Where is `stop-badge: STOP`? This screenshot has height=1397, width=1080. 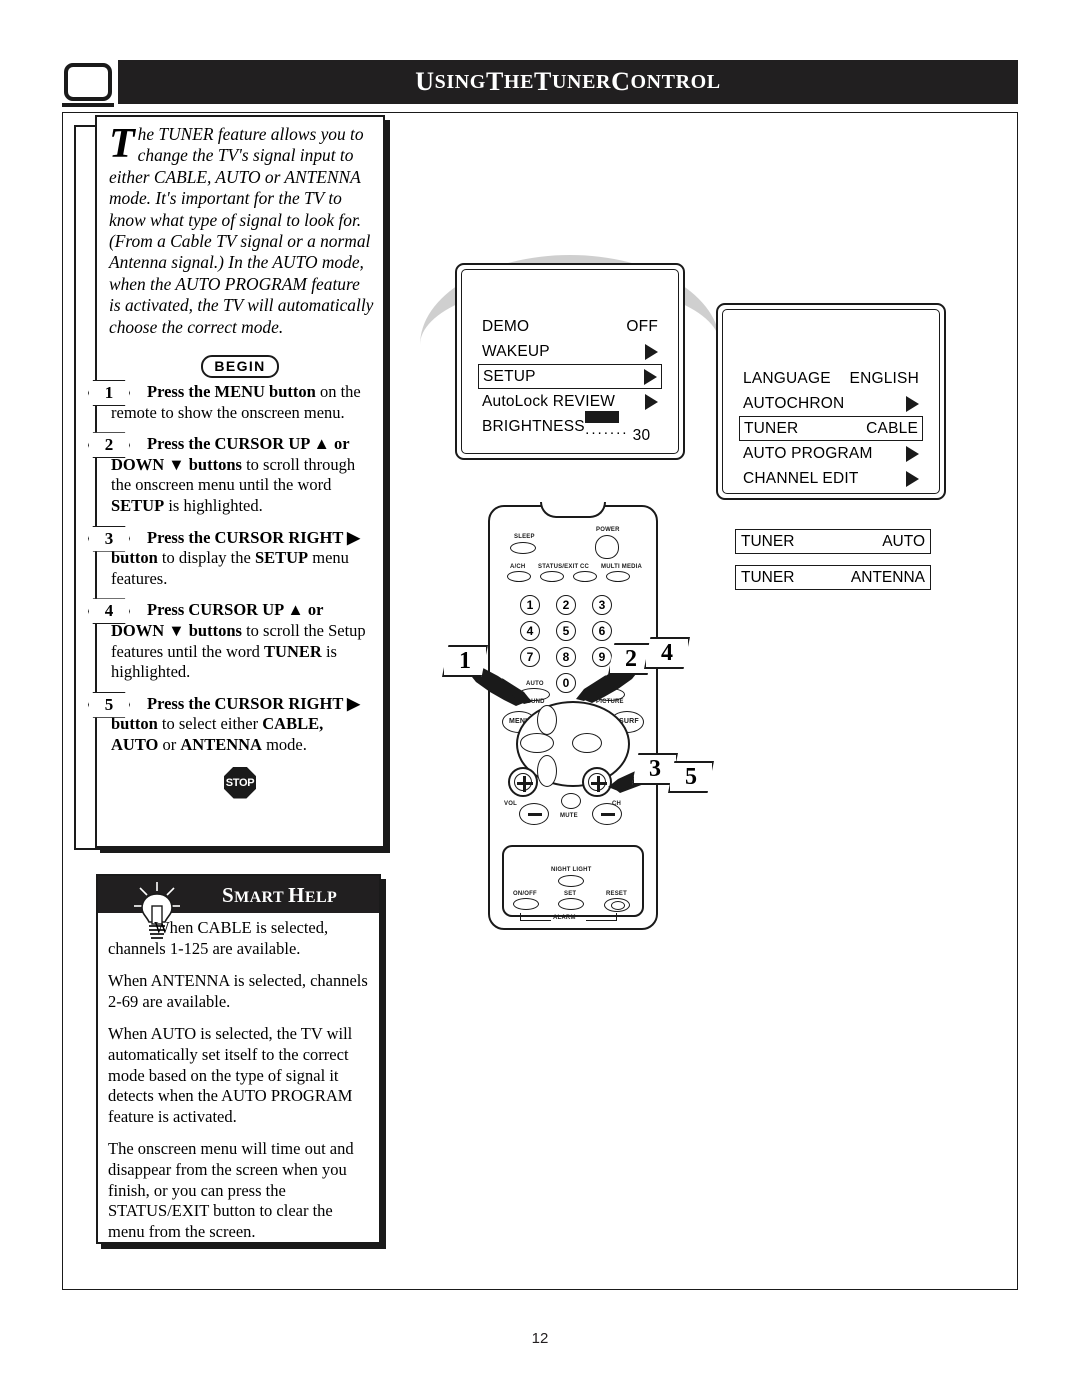 stop-badge: STOP is located at coordinates (240, 782).